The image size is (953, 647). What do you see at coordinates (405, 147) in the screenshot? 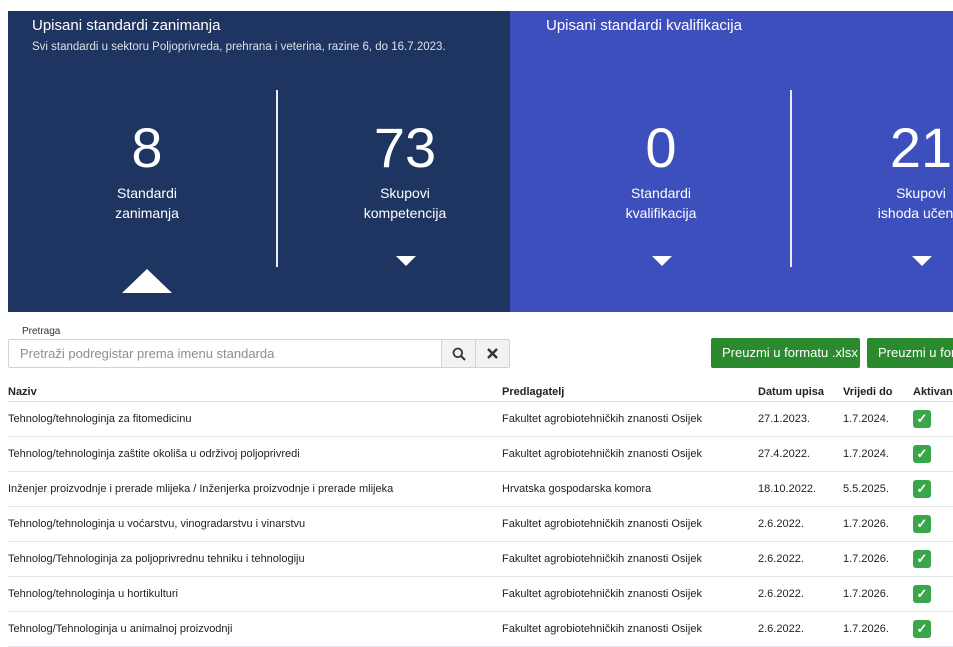
I see `stat-value: 73` at bounding box center [405, 147].